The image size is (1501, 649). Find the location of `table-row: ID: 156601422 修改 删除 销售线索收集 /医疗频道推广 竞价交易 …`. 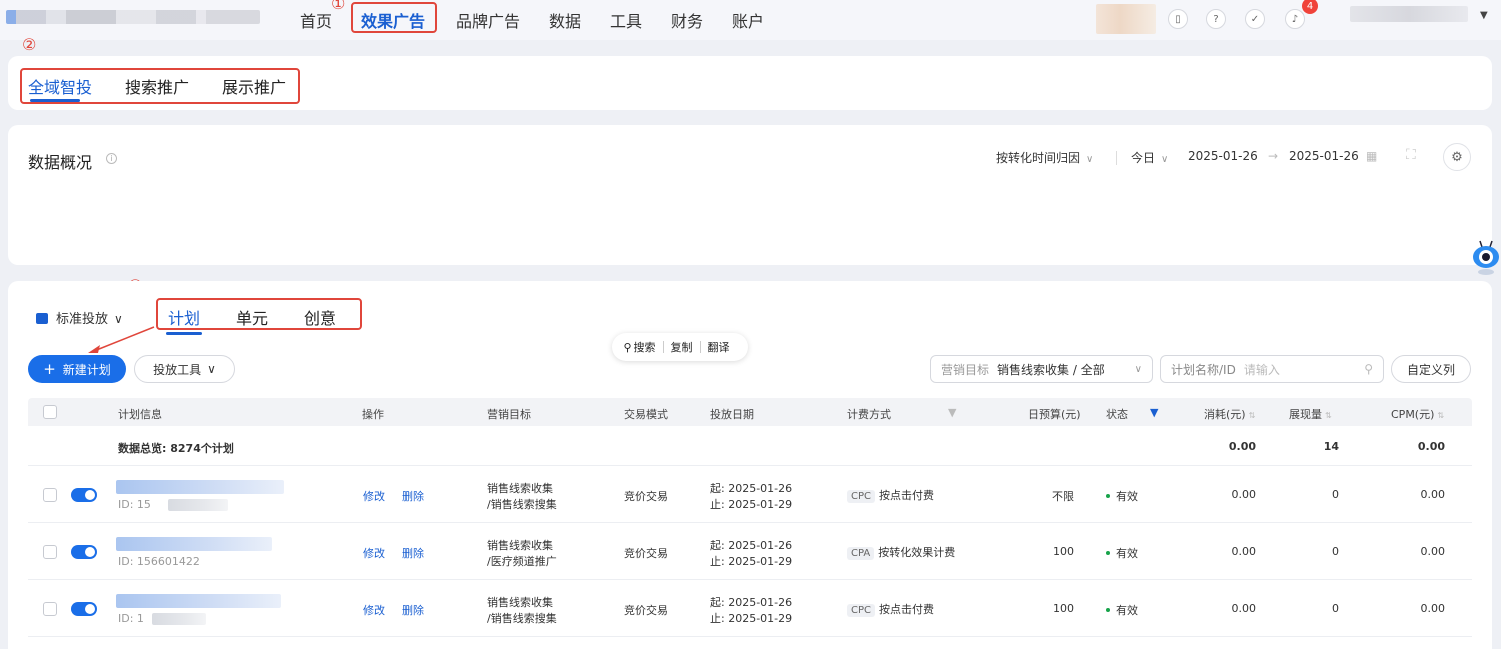

table-row: ID: 156601422 修改 删除 销售线索收集 /医疗频道推广 竞价交易 … is located at coordinates (750, 551).